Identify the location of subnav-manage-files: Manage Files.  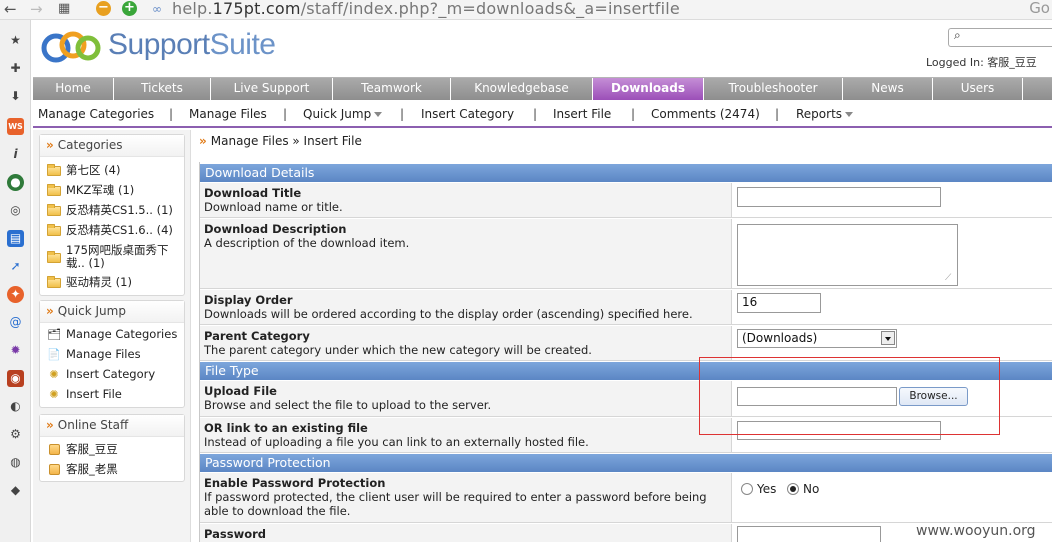
(228, 114).